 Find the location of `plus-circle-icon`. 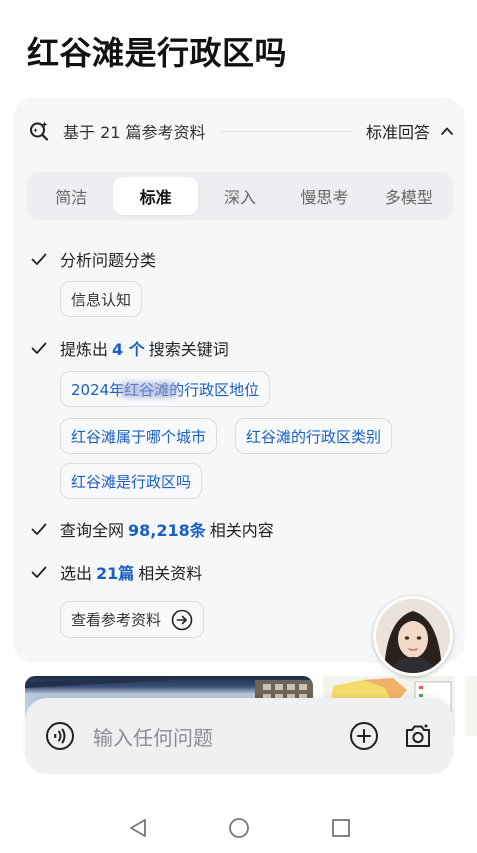

plus-circle-icon is located at coordinates (364, 736).